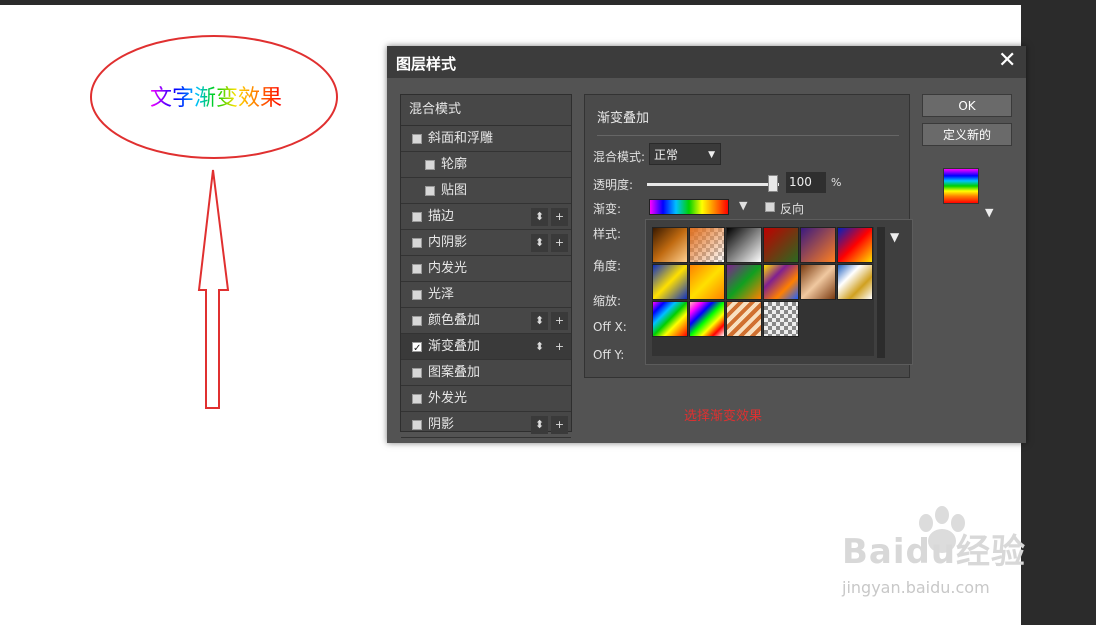  Describe the element at coordinates (623, 118) in the screenshot. I see `panel-title: 渐变叠加` at that location.